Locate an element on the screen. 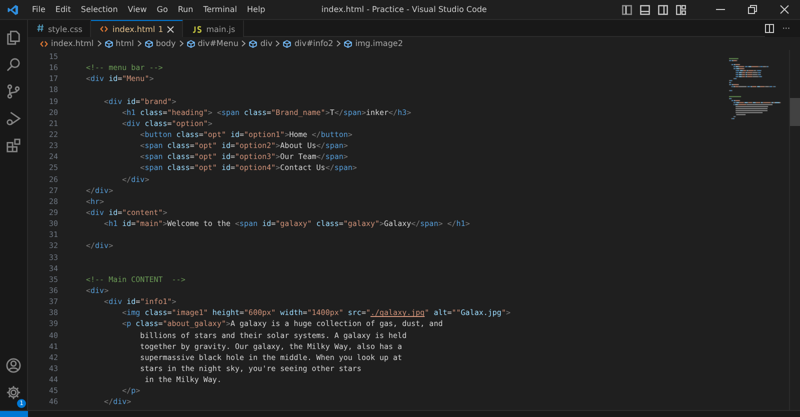 Image resolution: width=800 pixels, height=417 pixels. more-actions-button: ··· is located at coordinates (786, 28).